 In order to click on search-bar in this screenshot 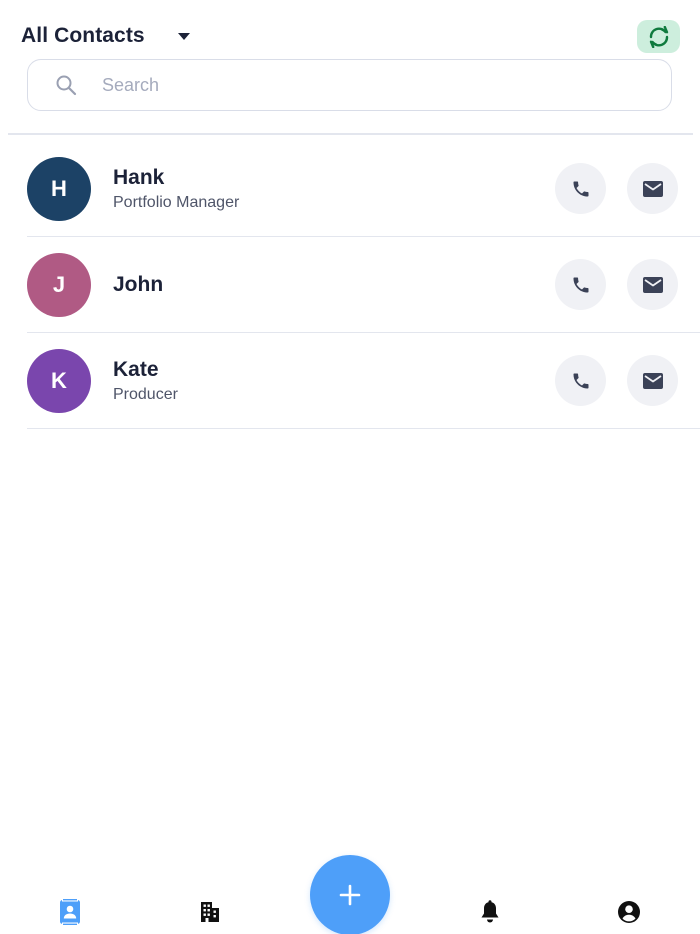, I will do `click(349, 85)`.